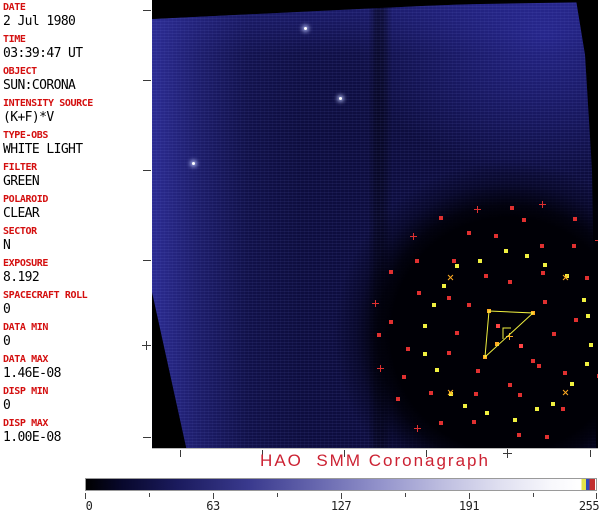 The width and height of the screenshot is (600, 513). Describe the element at coordinates (76, 402) in the screenshot. I see `metadata-field: DISP MIN 0` at that location.